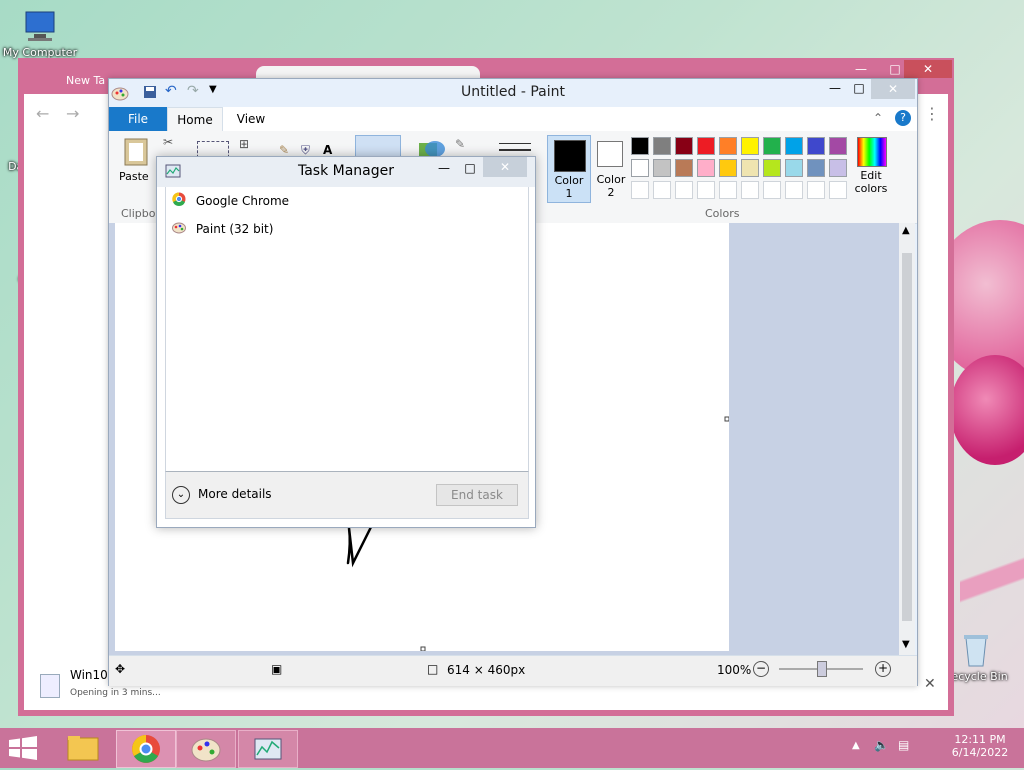 Image resolution: width=1024 pixels, height=770 pixels. What do you see at coordinates (347, 495) in the screenshot?
I see `task-manager-footer: ⌄ More details End task` at bounding box center [347, 495].